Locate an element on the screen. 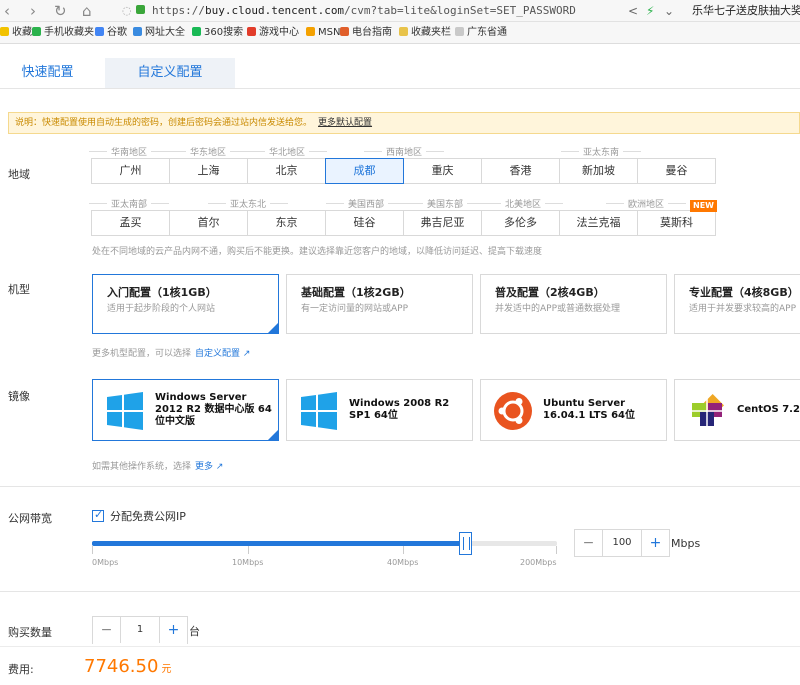 Image resolution: width=800 pixels, height=685 pixels. bookmark-item: 谷歌 is located at coordinates (111, 32).